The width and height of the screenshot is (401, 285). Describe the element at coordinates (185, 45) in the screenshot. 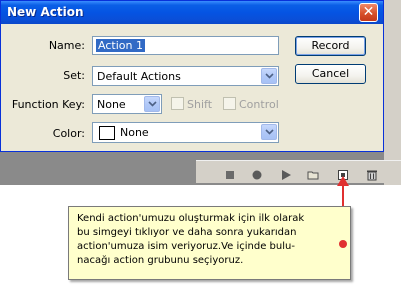

I see `name-input: Action 1` at that location.